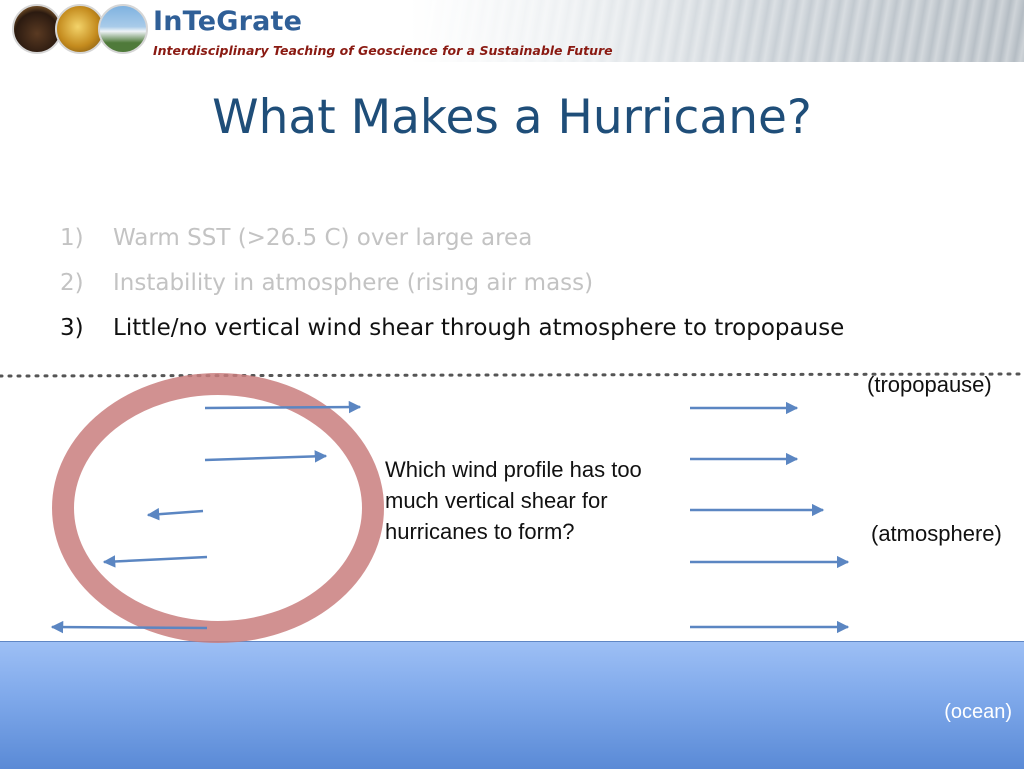  What do you see at coordinates (929, 384) in the screenshot?
I see `tropopause-label: (tropopause)` at bounding box center [929, 384].